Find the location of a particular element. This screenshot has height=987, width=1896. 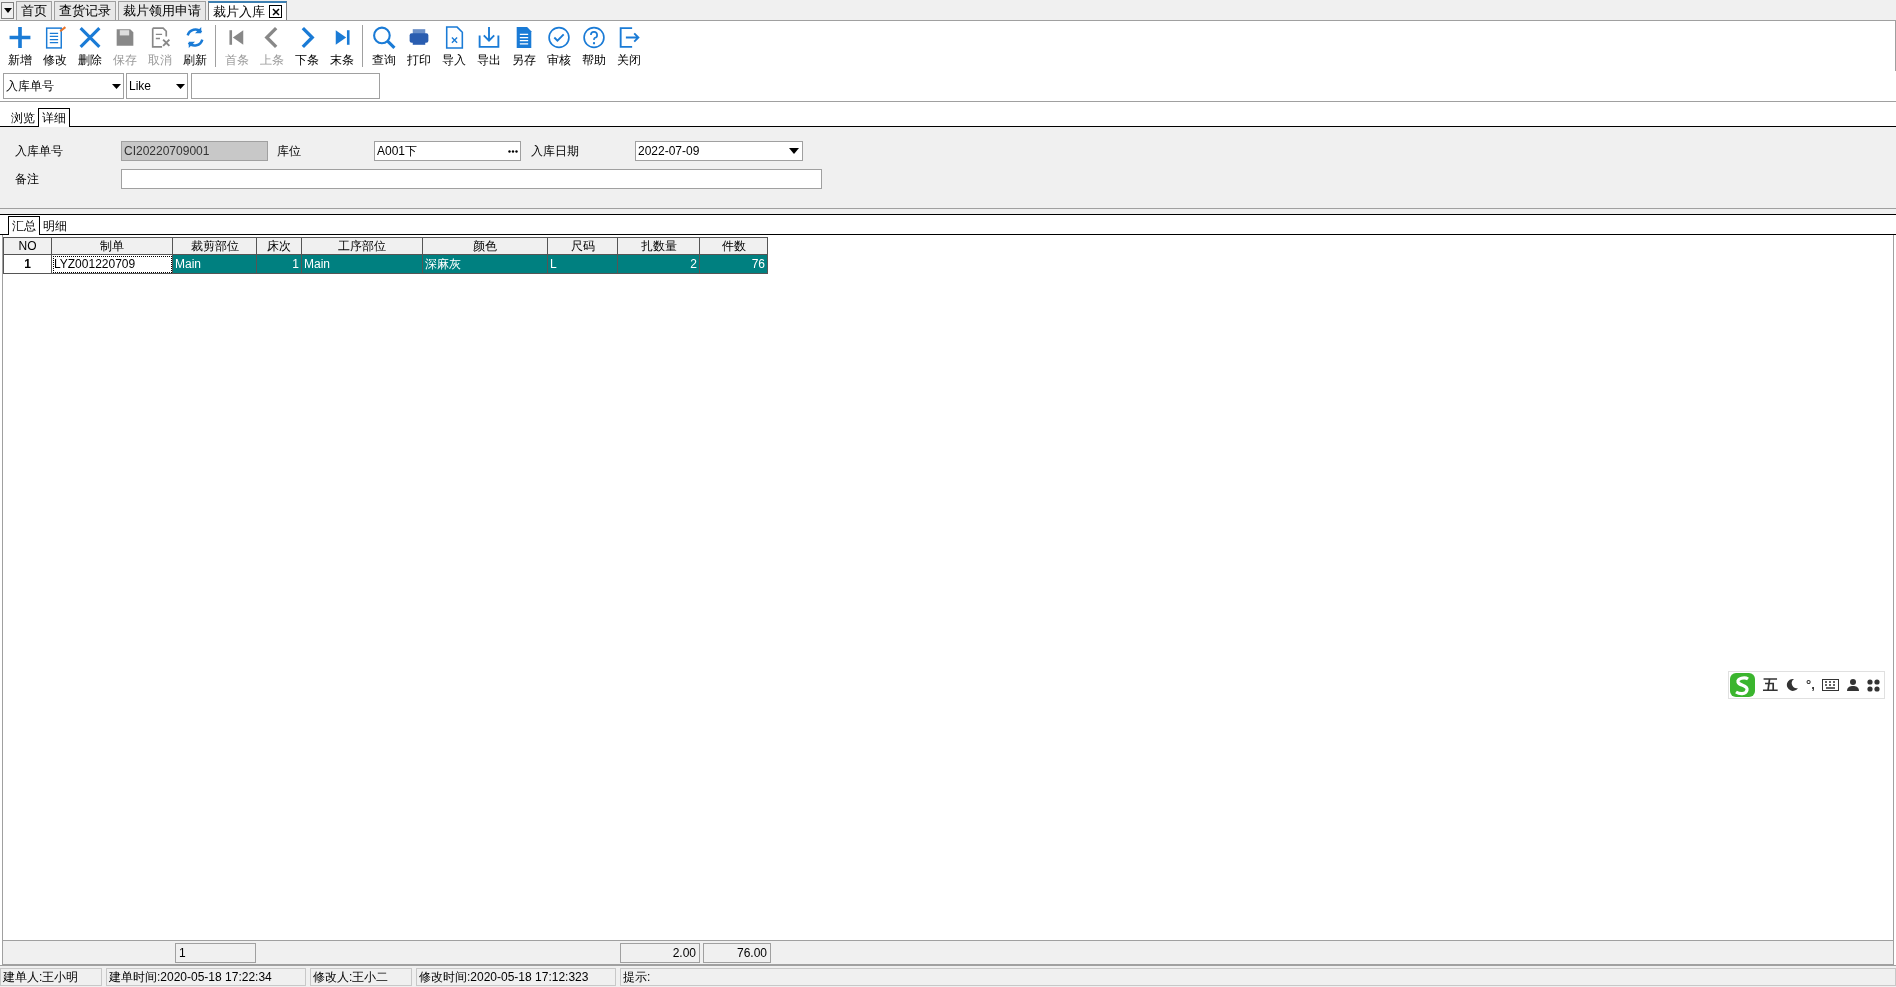

toolbar-button: 刷新 is located at coordinates (194, 46).